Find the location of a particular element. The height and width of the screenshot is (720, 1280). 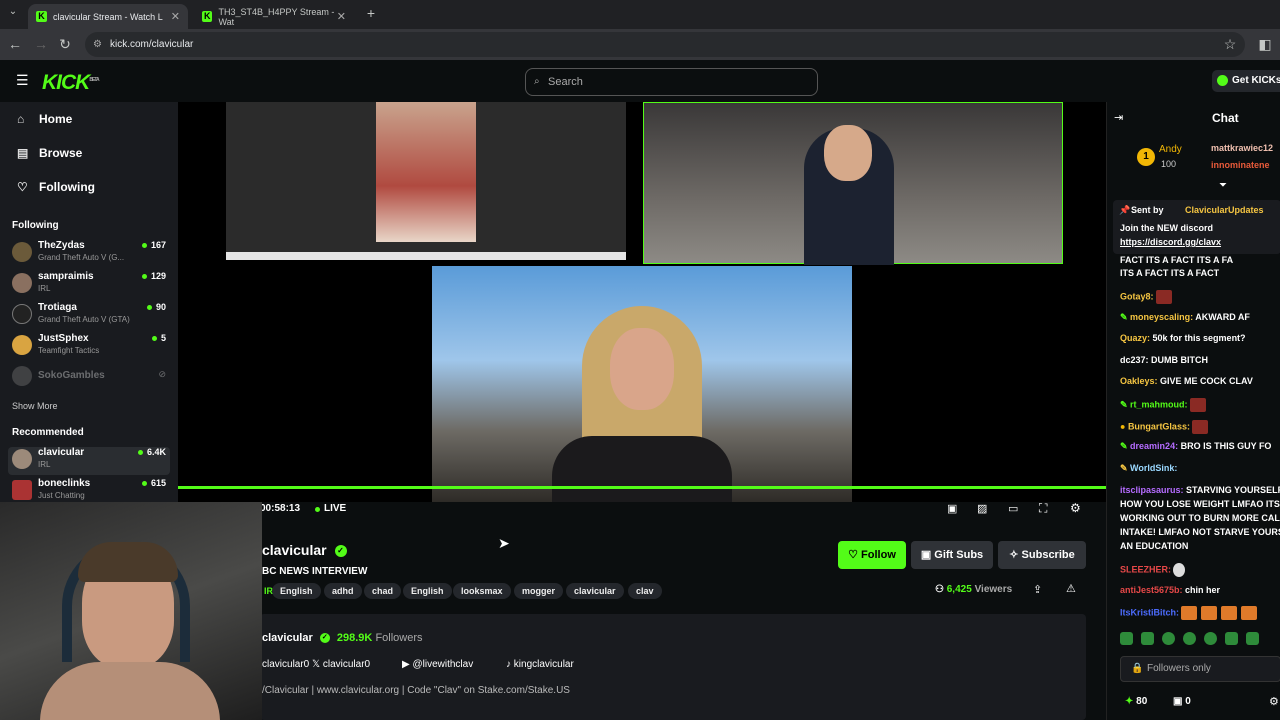

streamer-hair is located at coordinates (128, 562).